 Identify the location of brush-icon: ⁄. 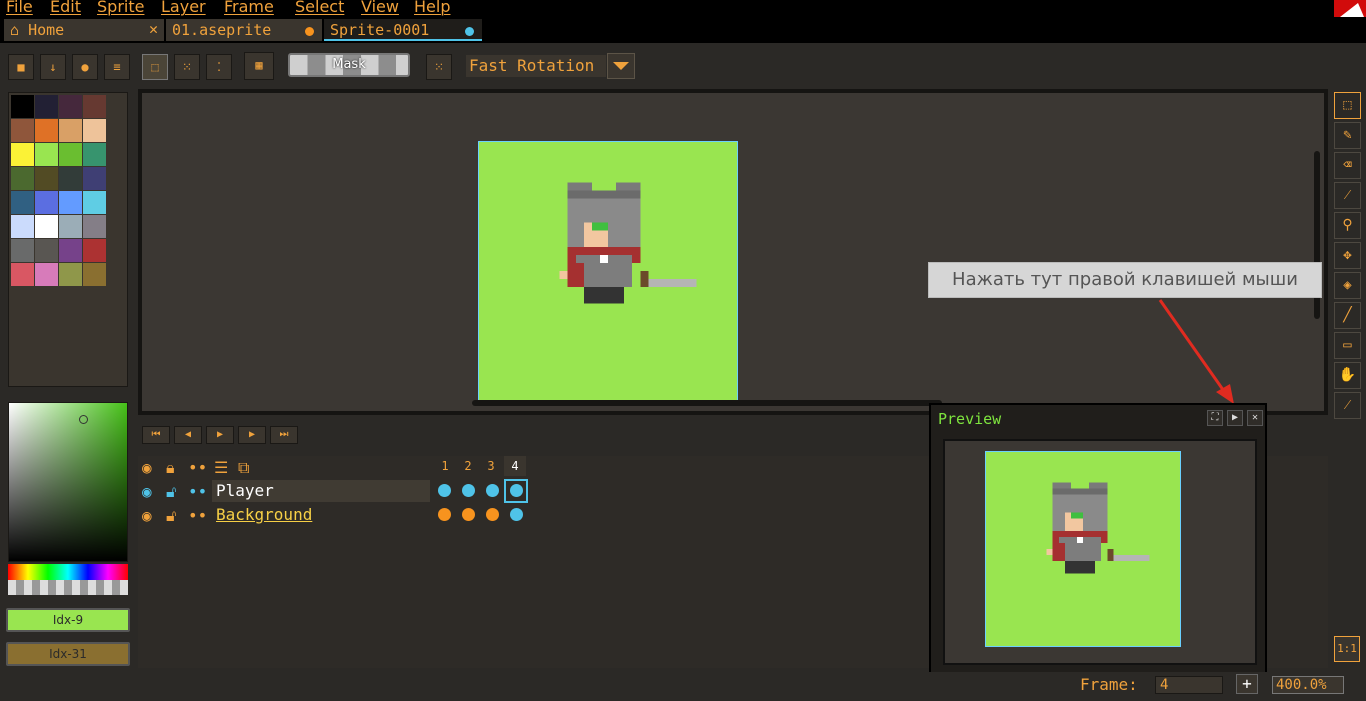
(1347, 405).